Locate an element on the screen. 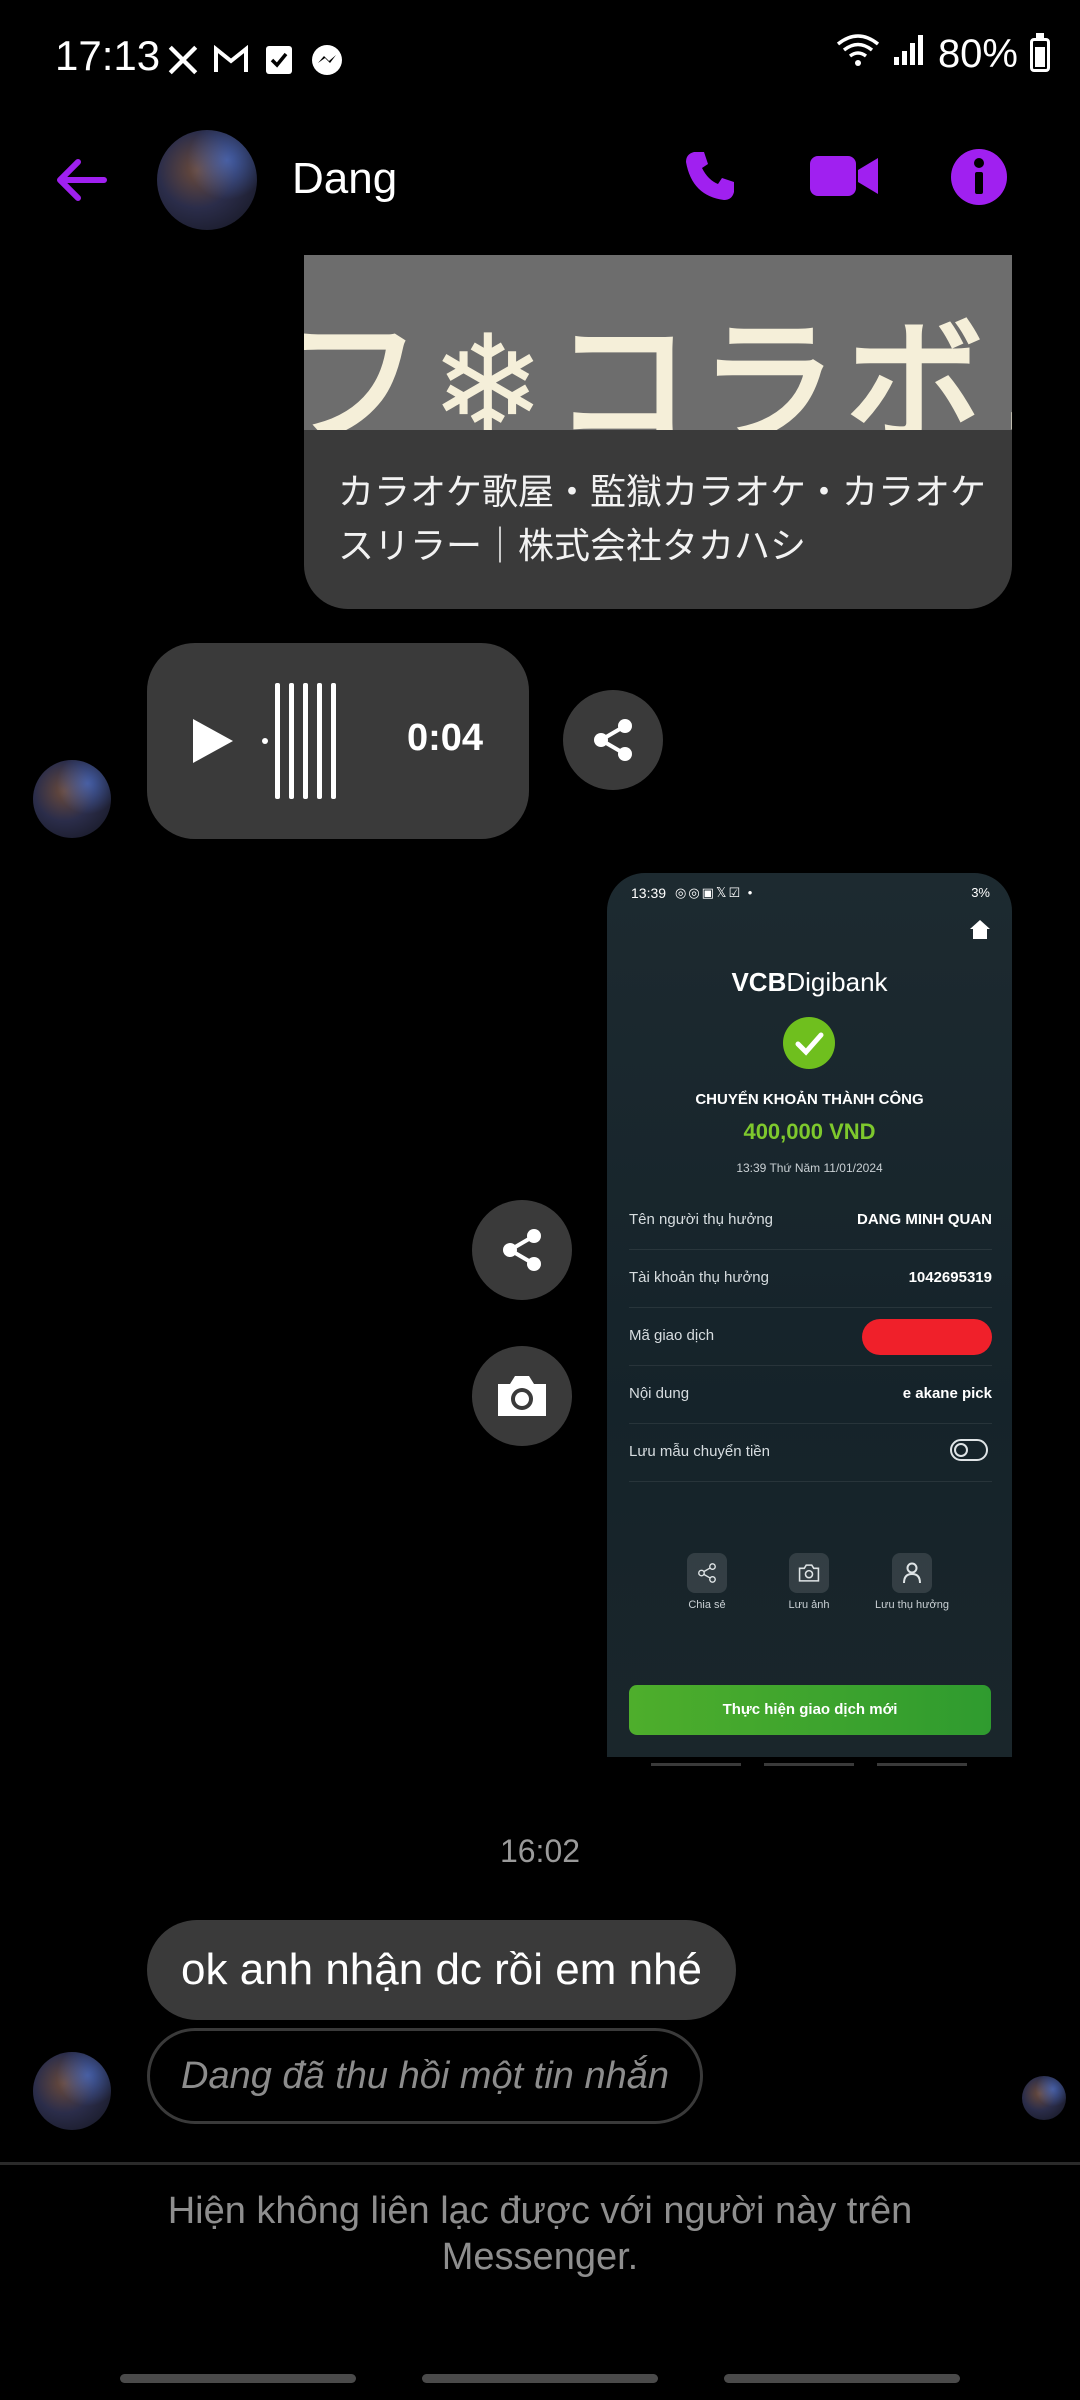 The height and width of the screenshot is (2400, 1080). row-value: DANG MINH QUAN is located at coordinates (924, 1219).